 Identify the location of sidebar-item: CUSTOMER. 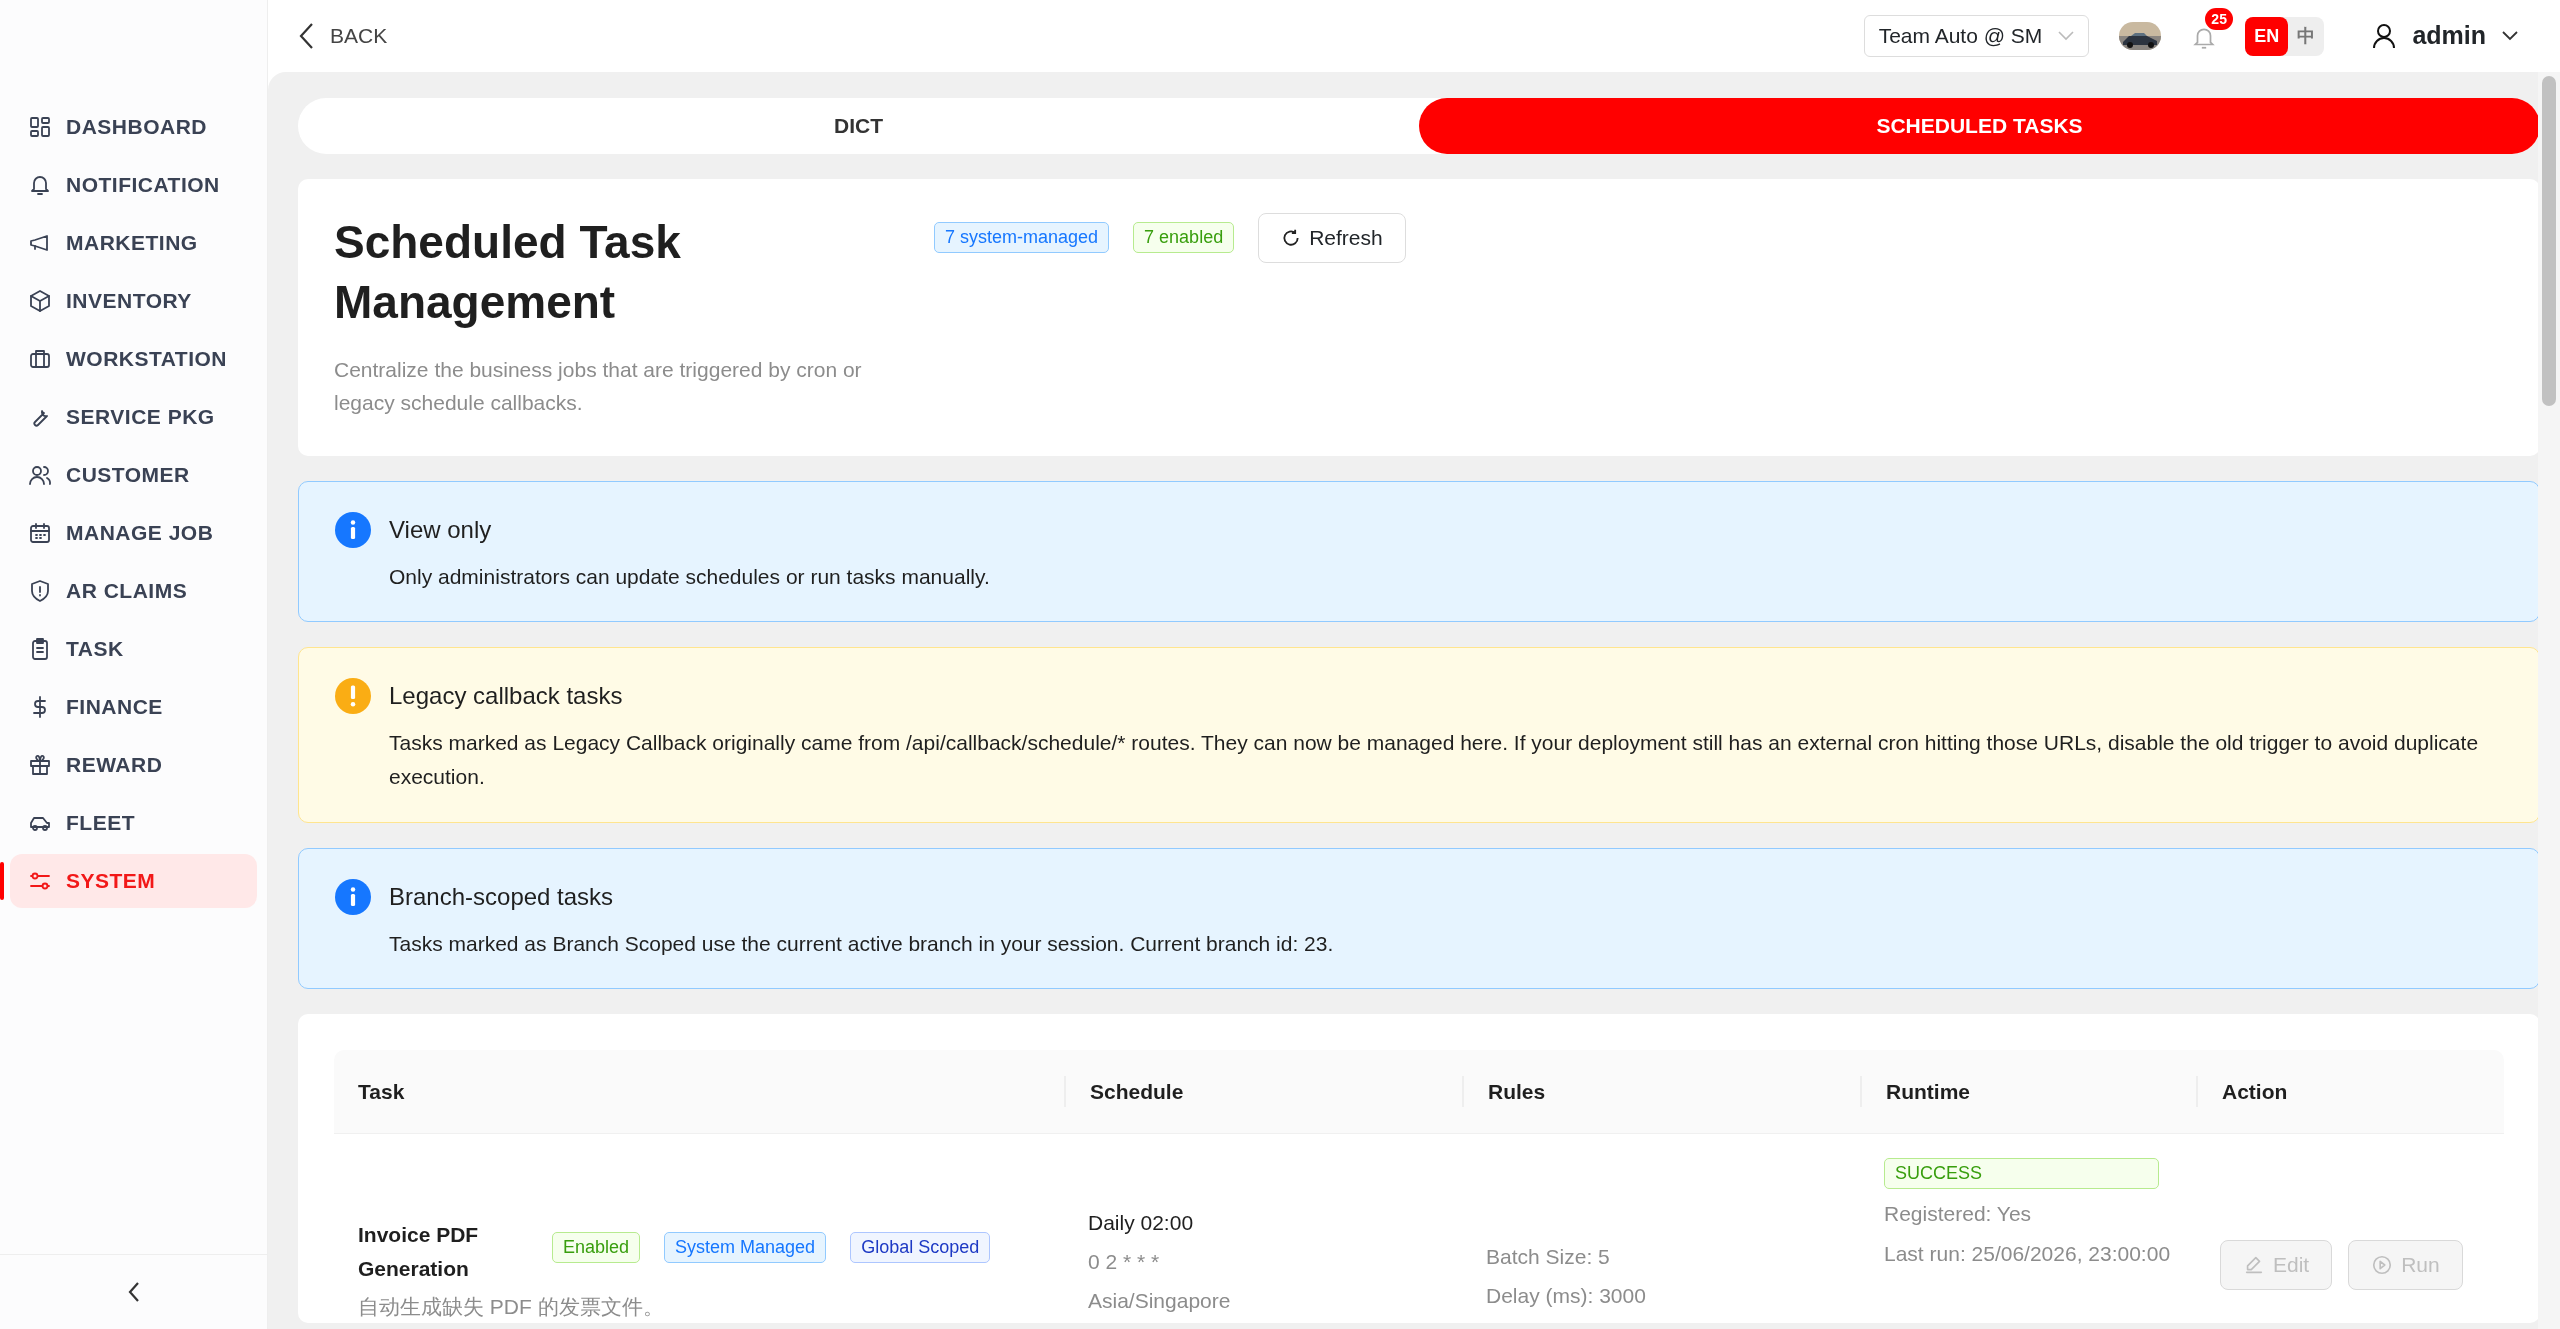
(133, 475).